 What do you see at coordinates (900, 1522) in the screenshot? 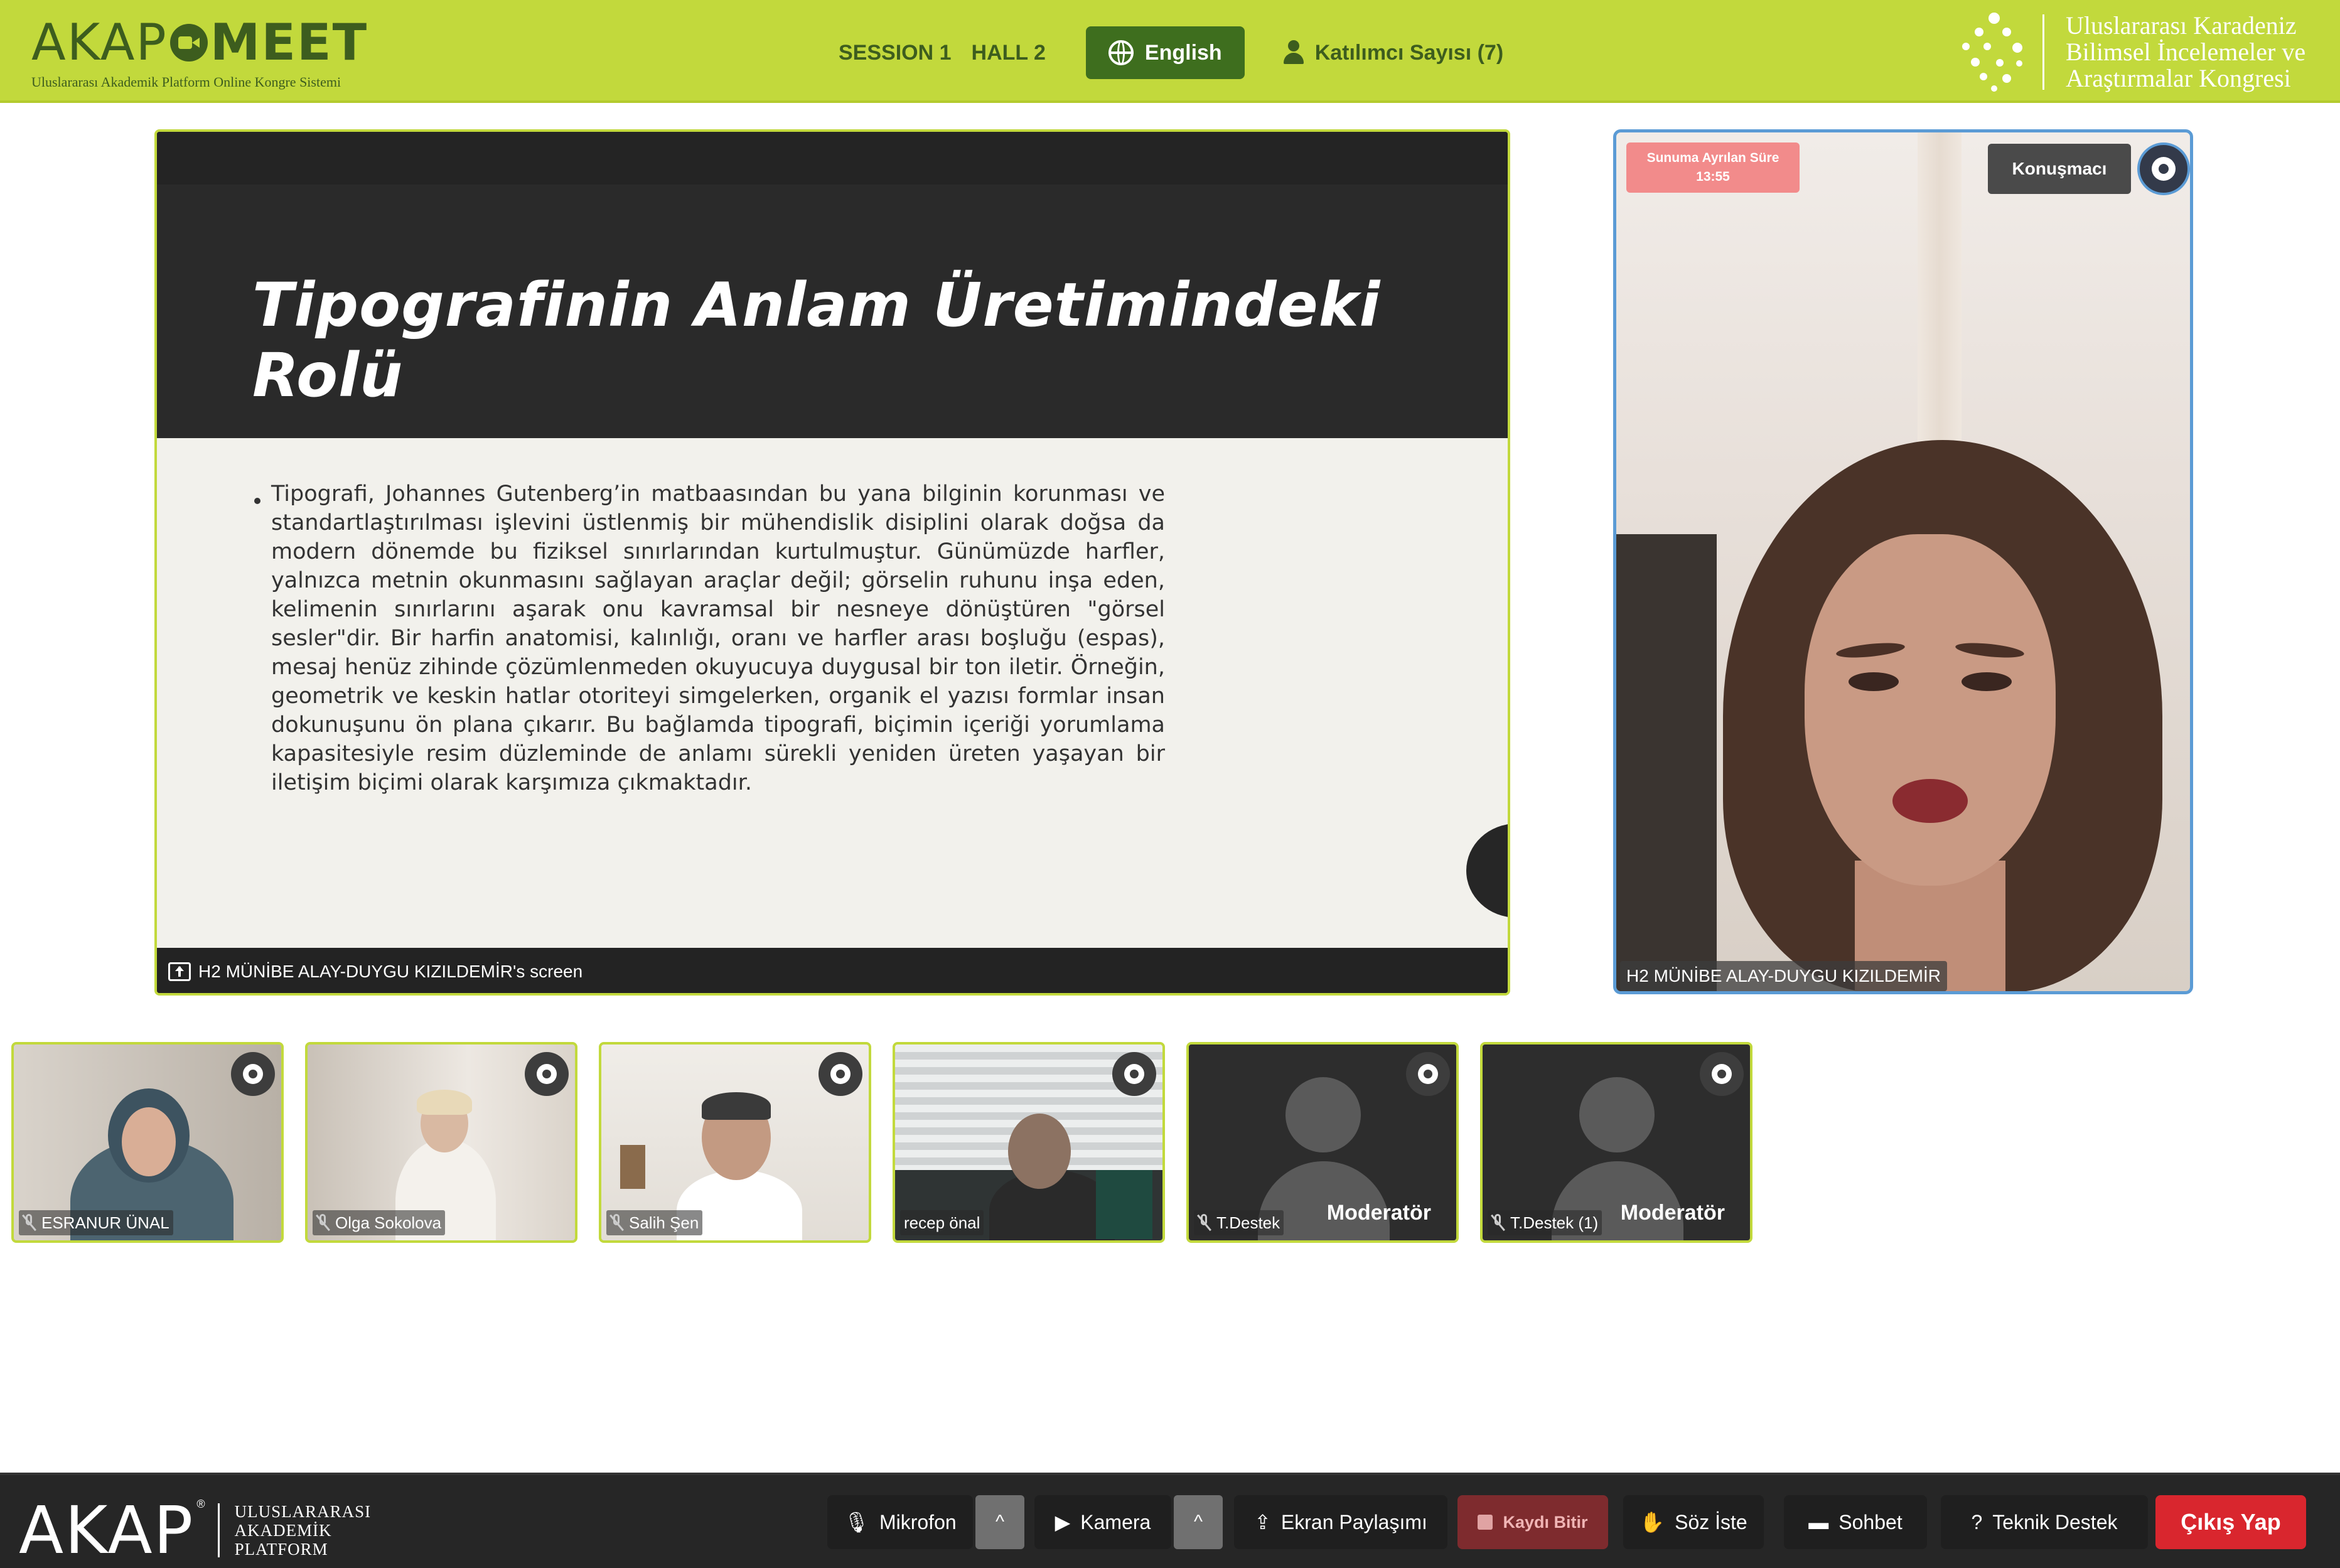
I see `microphone-button: 🎙 Mikrofon` at bounding box center [900, 1522].